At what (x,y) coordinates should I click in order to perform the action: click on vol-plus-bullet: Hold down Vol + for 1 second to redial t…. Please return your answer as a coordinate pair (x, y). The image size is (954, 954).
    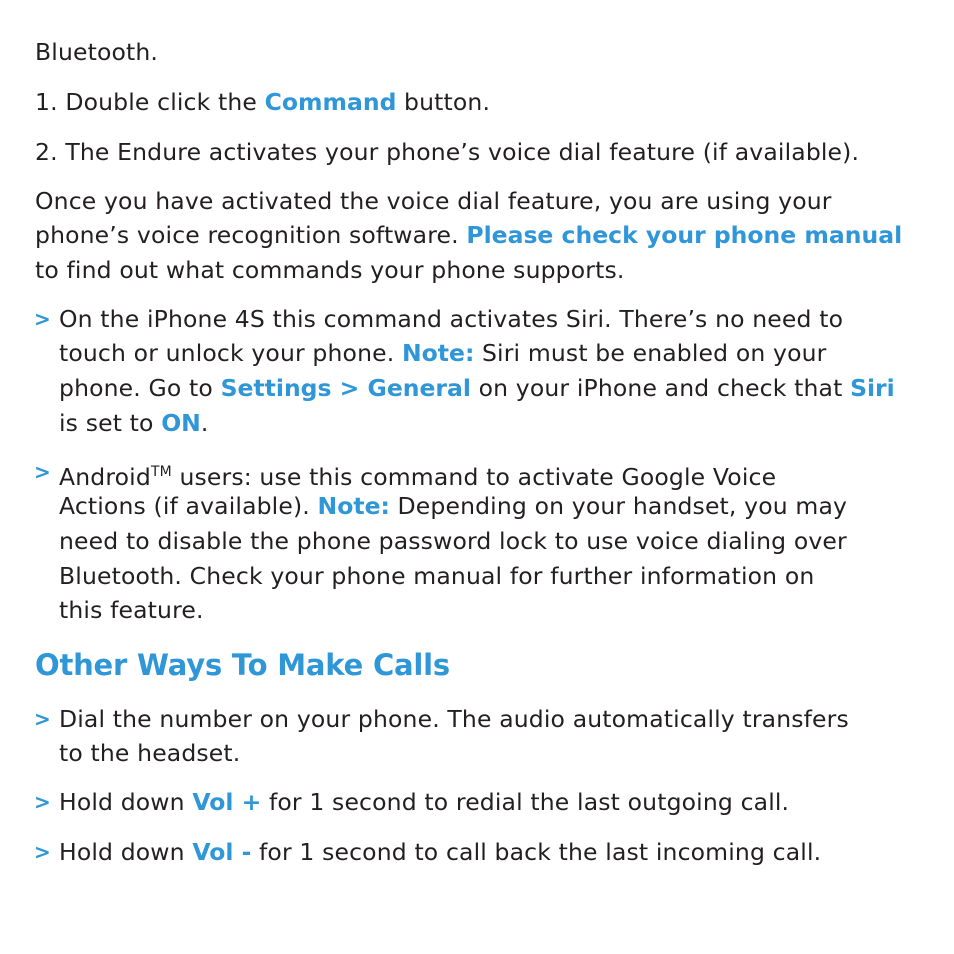
    Looking at the image, I should click on (424, 802).